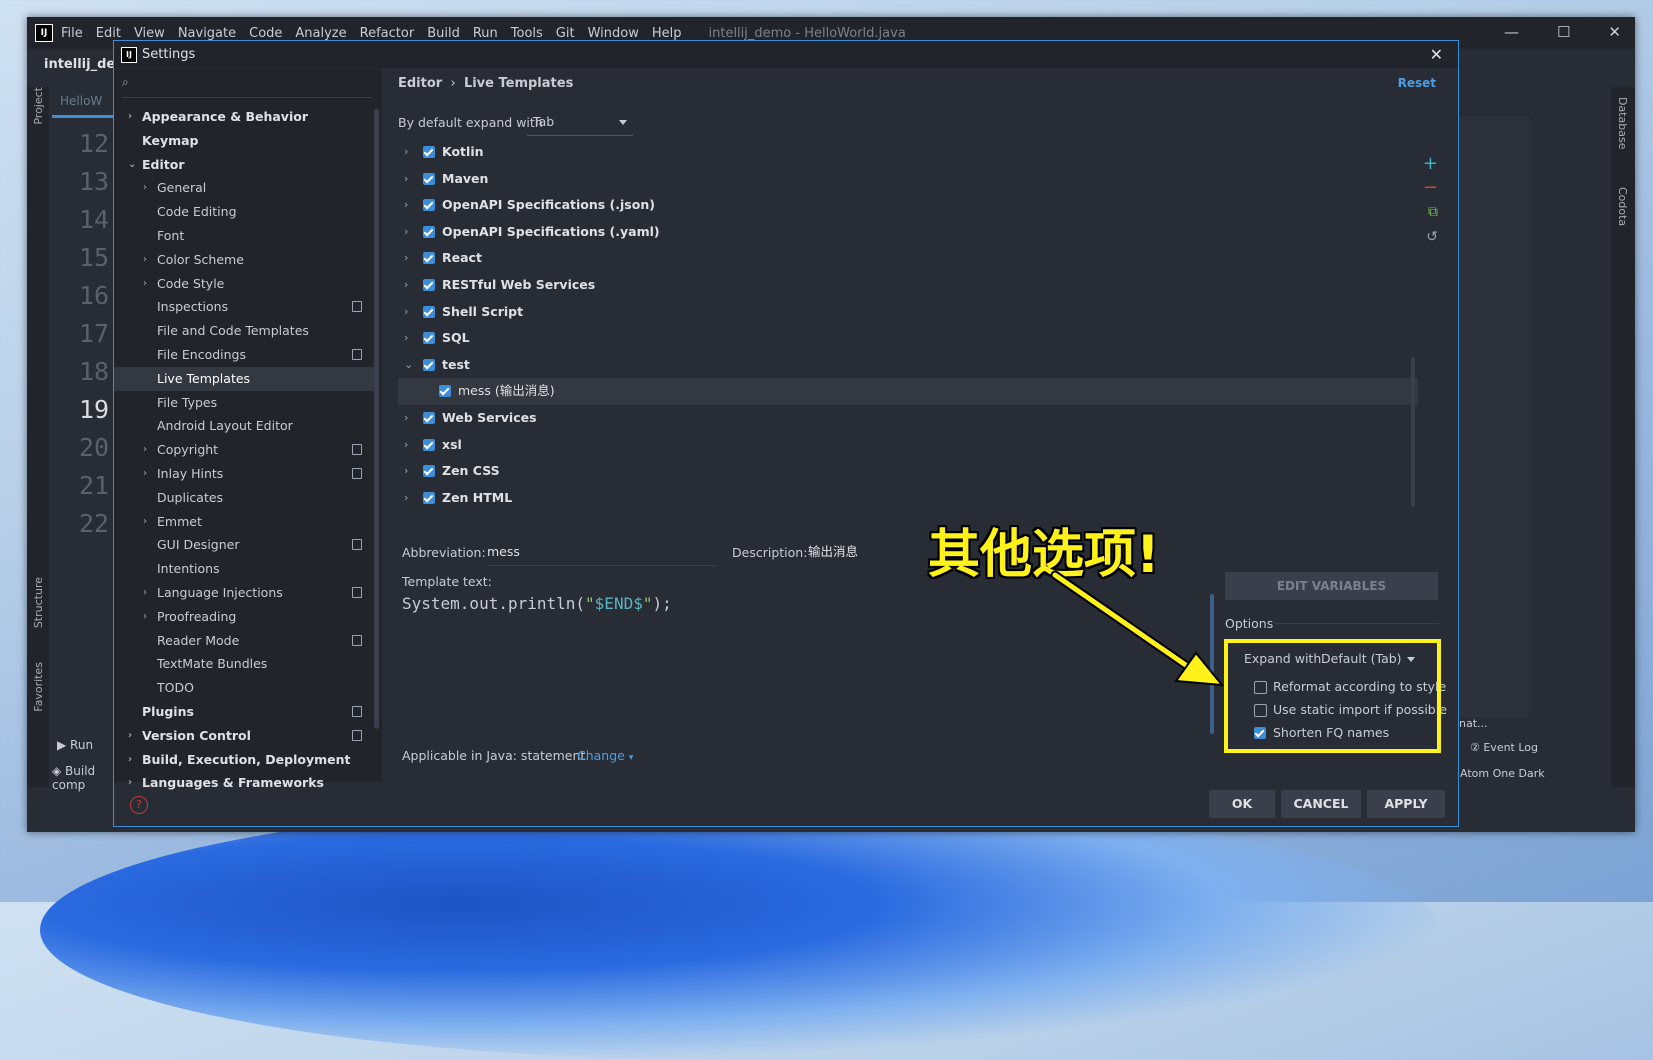  I want to click on menu-edit: Edit, so click(108, 33).